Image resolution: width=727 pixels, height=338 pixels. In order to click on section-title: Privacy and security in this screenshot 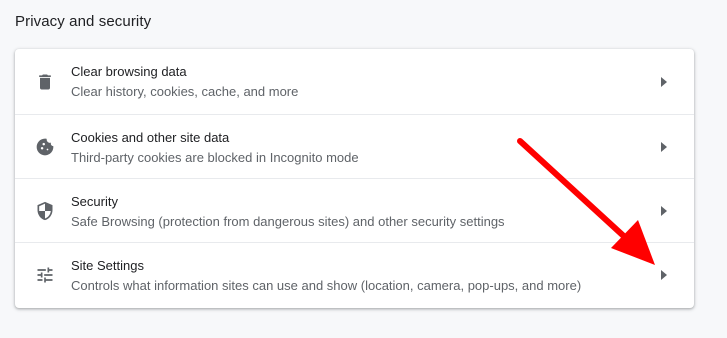, I will do `click(83, 21)`.